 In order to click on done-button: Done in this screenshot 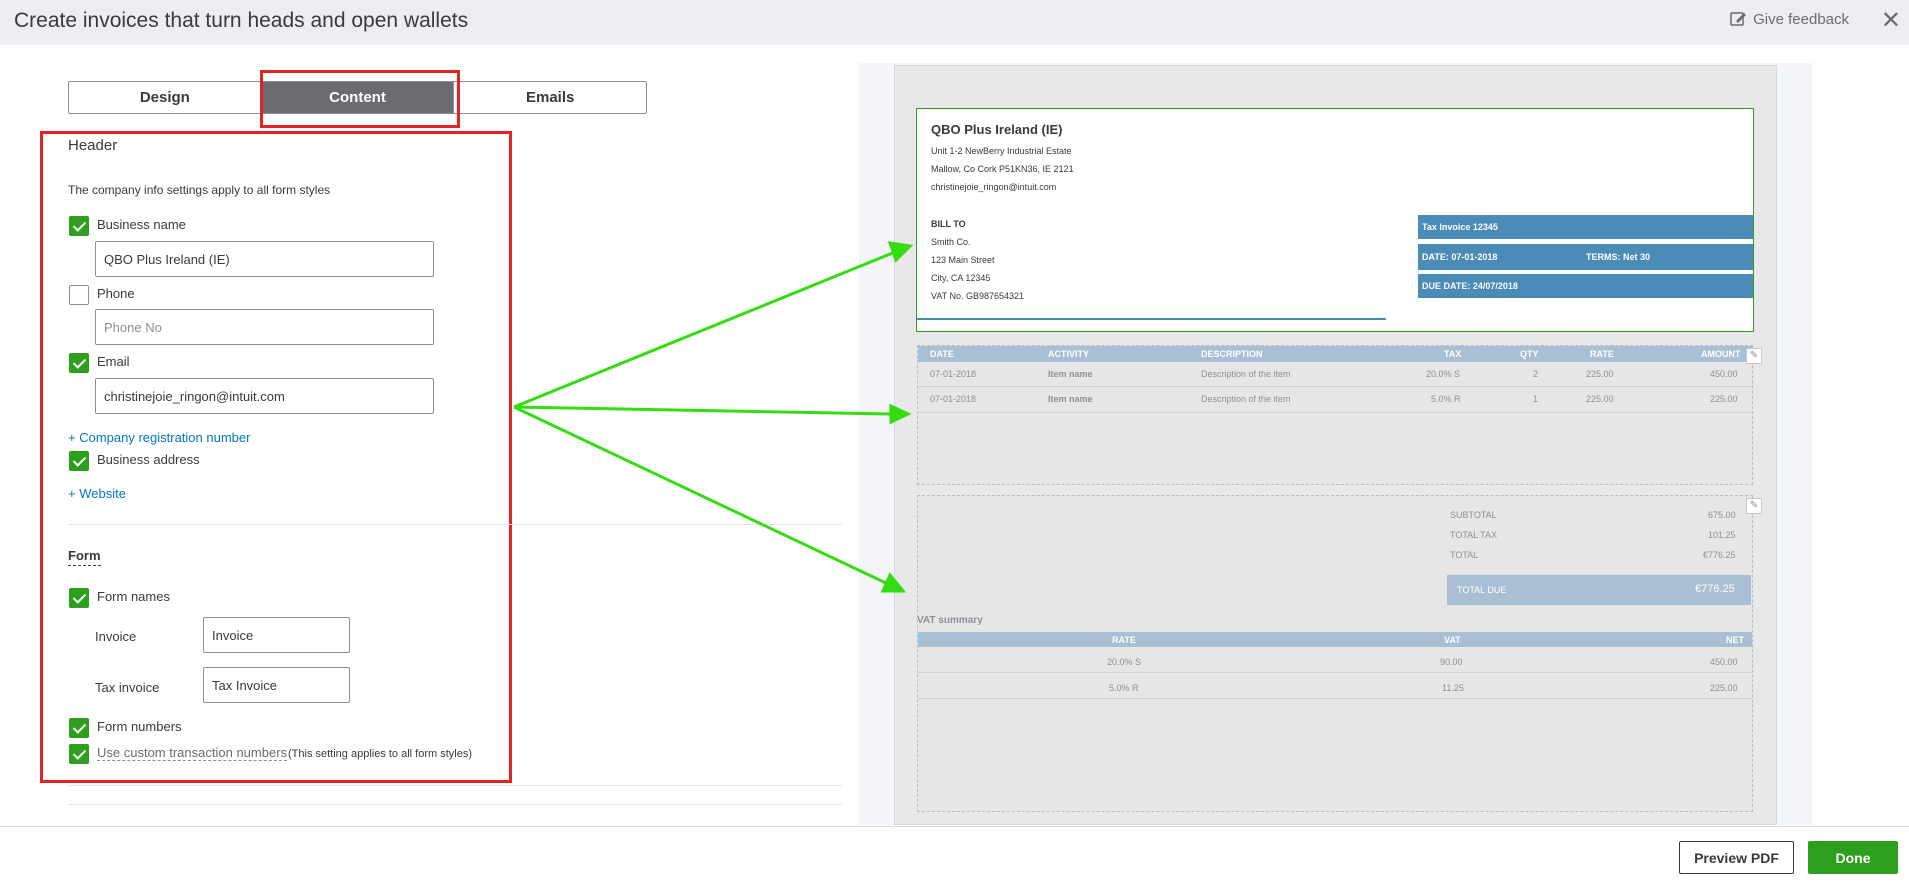, I will do `click(1853, 857)`.